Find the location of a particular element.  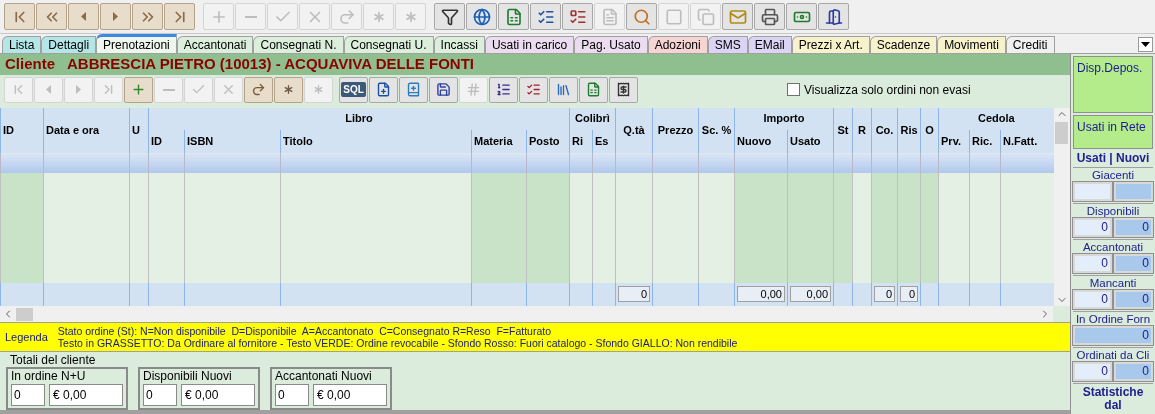

checkbox-label: Visualizza solo ordini non evasi is located at coordinates (887, 90).